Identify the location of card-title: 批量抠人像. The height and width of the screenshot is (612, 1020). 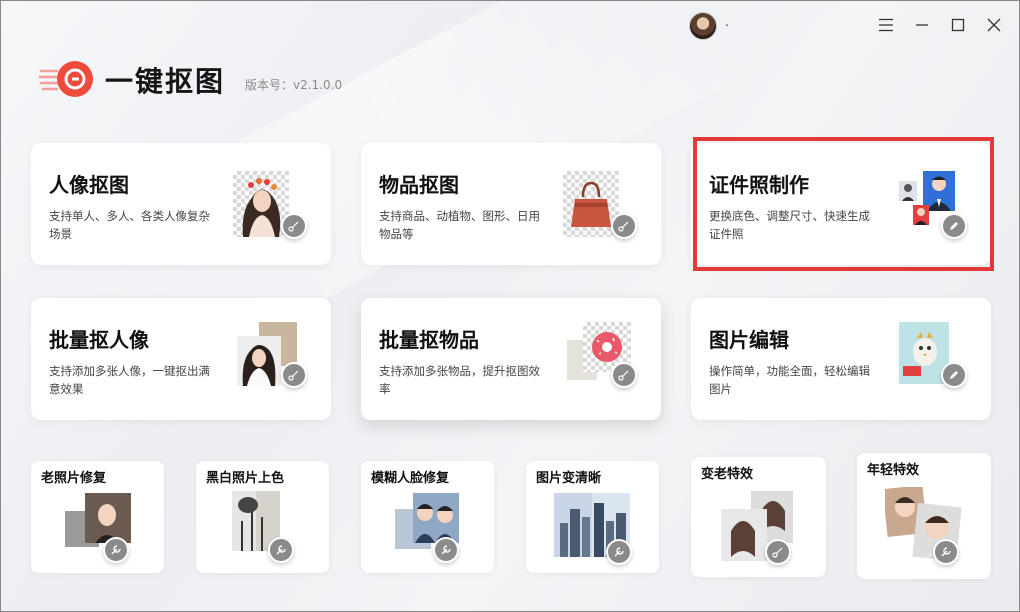
(99, 340).